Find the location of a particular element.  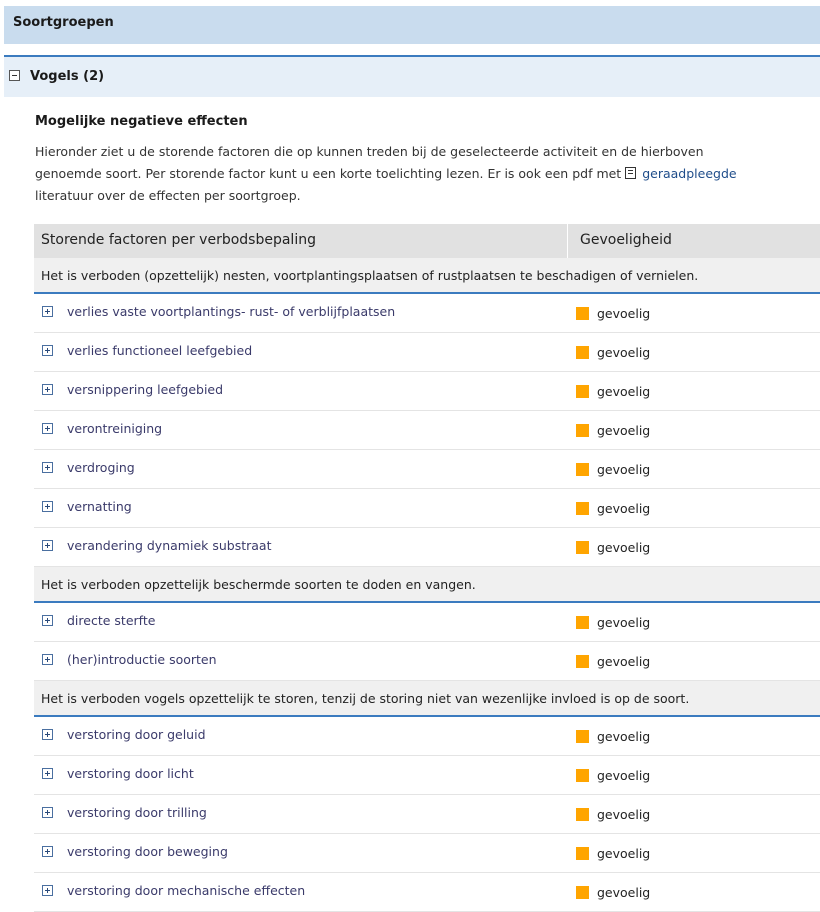

vogels-title: Vogels (2) is located at coordinates (67, 76).